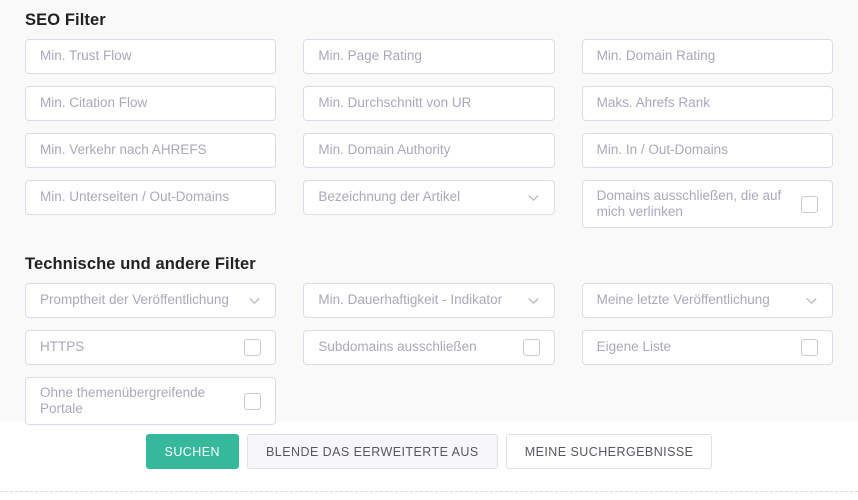 The width and height of the screenshot is (858, 500). I want to click on field-cell-https: HTTPS, so click(151, 353).